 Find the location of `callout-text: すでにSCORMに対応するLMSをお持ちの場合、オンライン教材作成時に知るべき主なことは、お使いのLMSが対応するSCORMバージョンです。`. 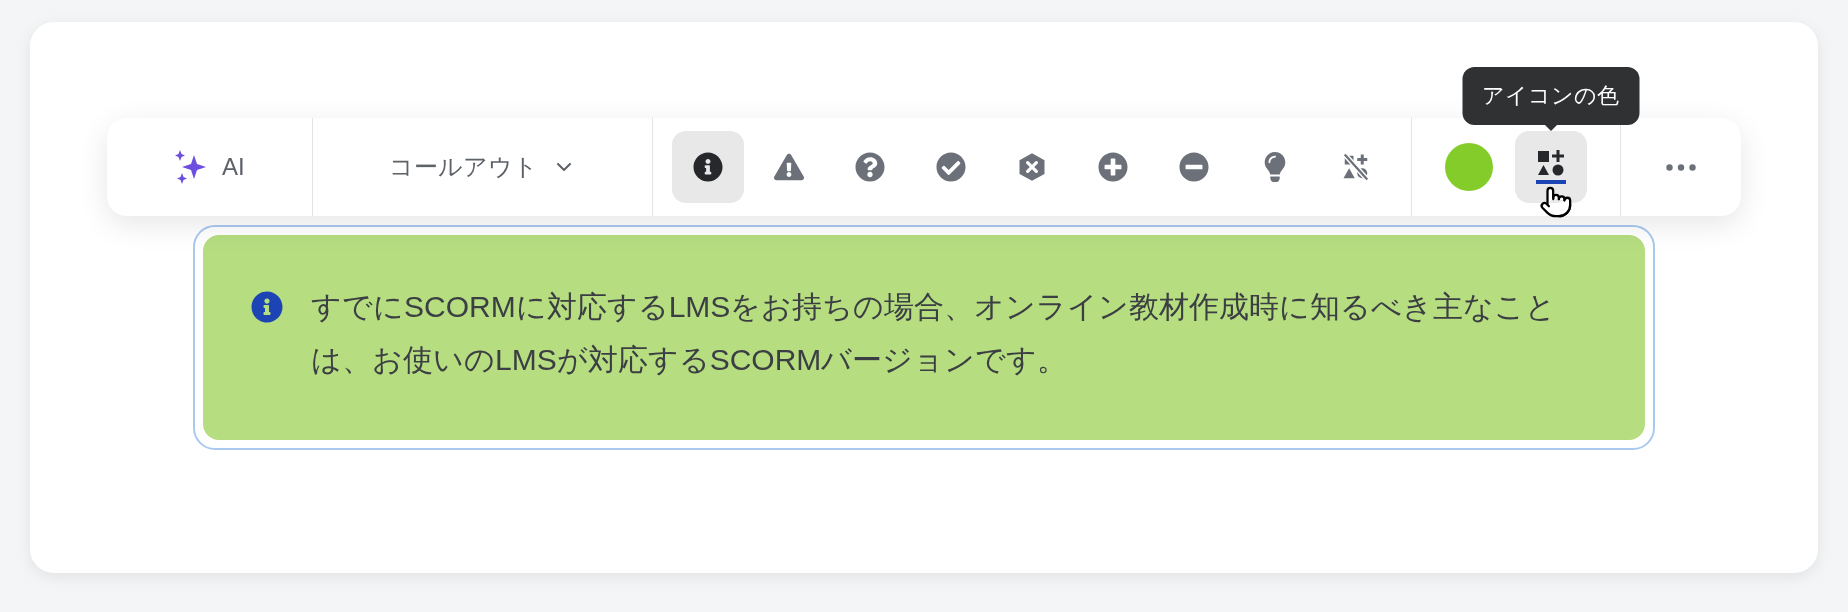

callout-text: すでにSCORMに対応するLMSをお持ちの場合、オンライン教材作成時に知るべき主なことは、お使いのLMSが対応するSCORMバージョンです。 is located at coordinates (934, 333).